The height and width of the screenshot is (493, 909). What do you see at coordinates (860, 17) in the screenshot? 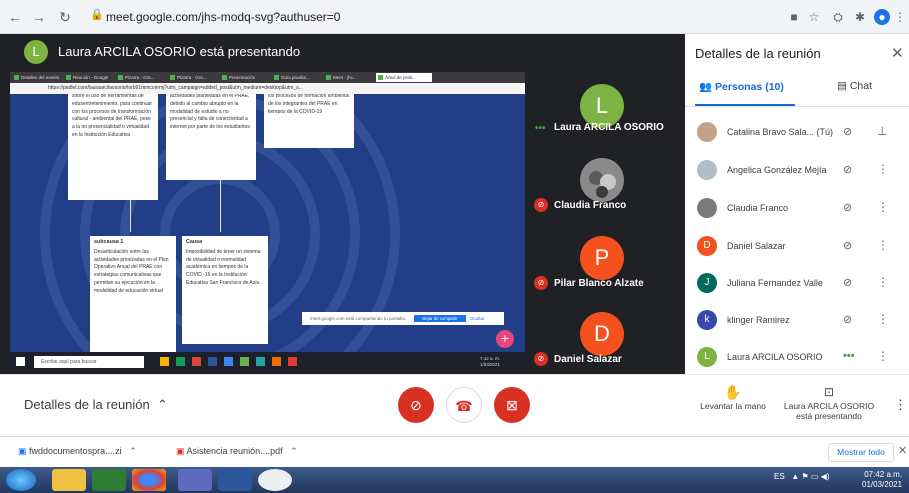
I see `puzzle-icon: ✱` at bounding box center [860, 17].